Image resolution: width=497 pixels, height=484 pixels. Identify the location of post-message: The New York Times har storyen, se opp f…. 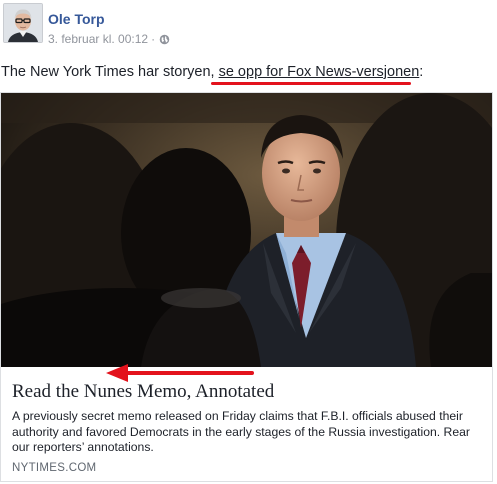
(212, 72).